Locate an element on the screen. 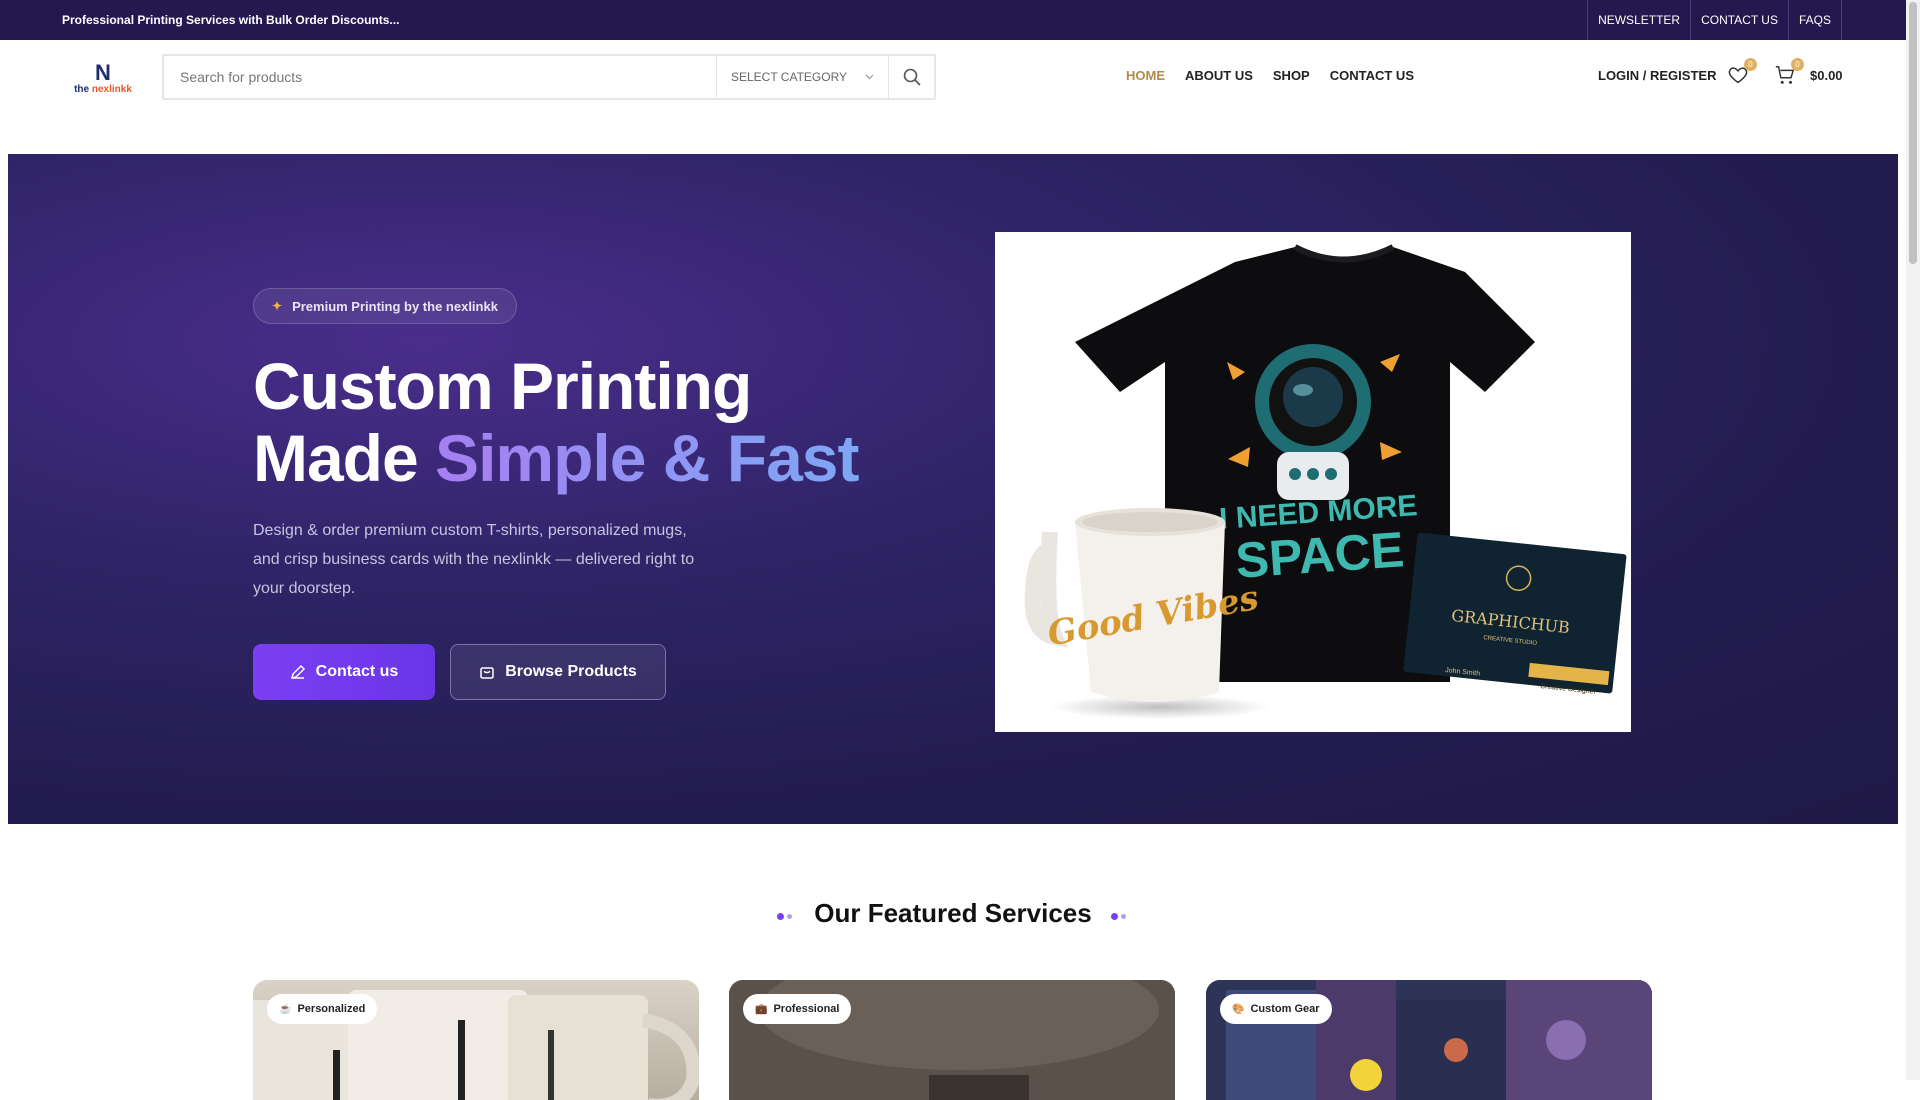 The width and height of the screenshot is (1920, 1100). pencil-icon is located at coordinates (297, 672).